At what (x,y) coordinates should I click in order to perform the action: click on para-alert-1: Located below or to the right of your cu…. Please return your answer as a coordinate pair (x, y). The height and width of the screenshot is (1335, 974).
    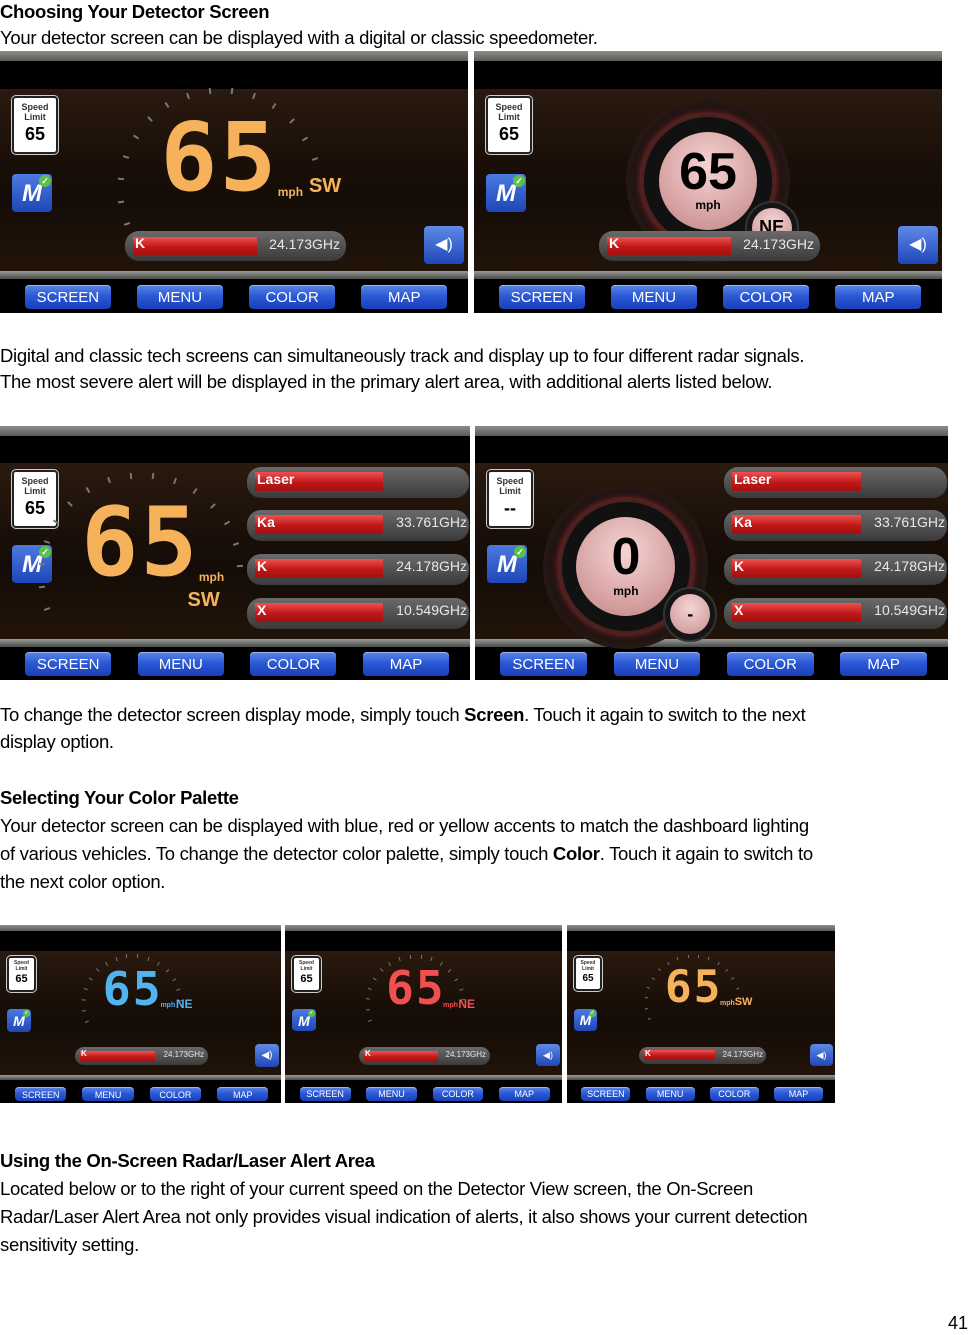
    Looking at the image, I should click on (377, 1188).